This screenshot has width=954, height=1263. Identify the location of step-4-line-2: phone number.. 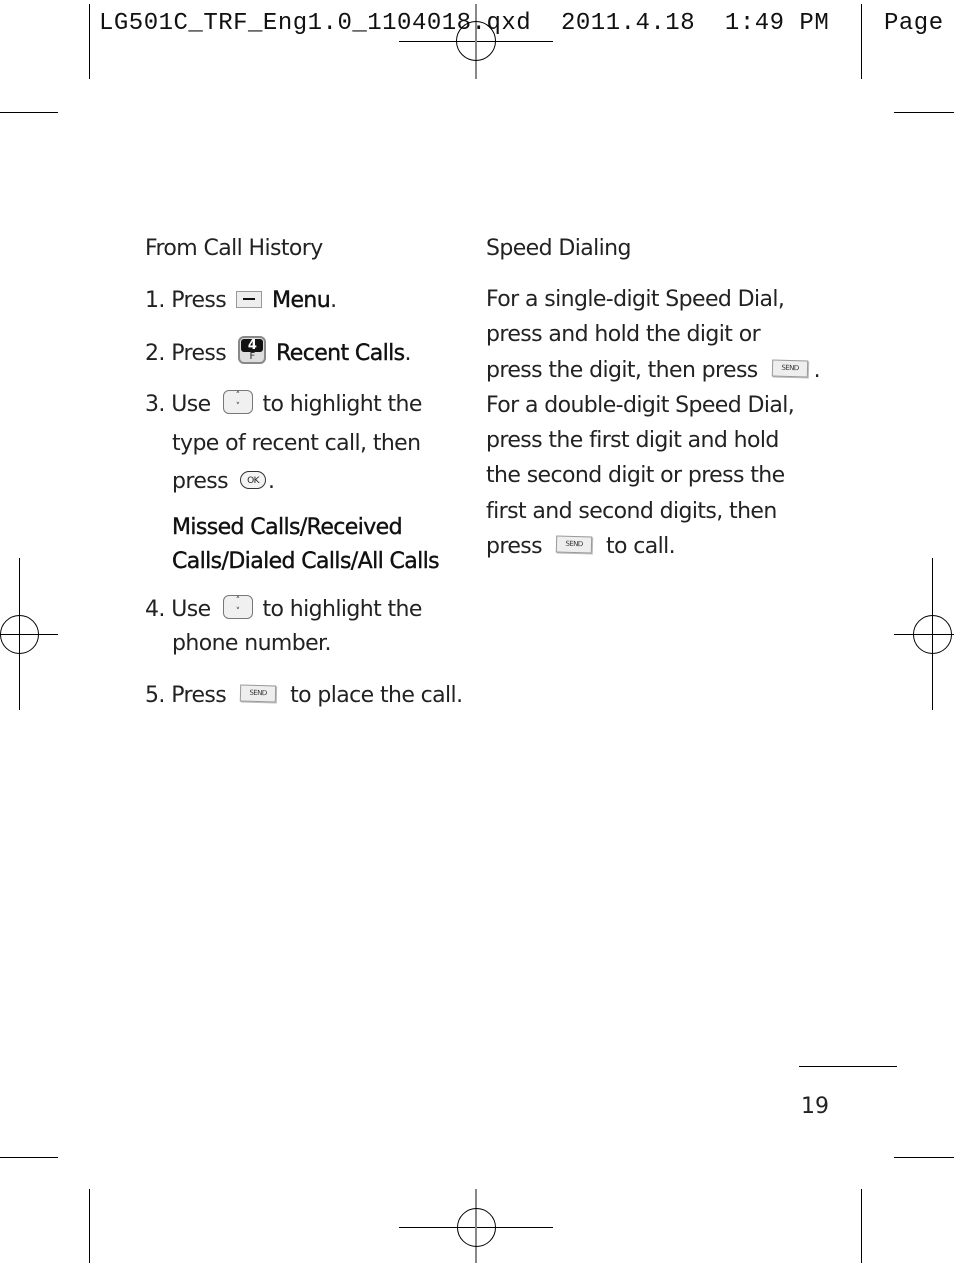
(251, 643).